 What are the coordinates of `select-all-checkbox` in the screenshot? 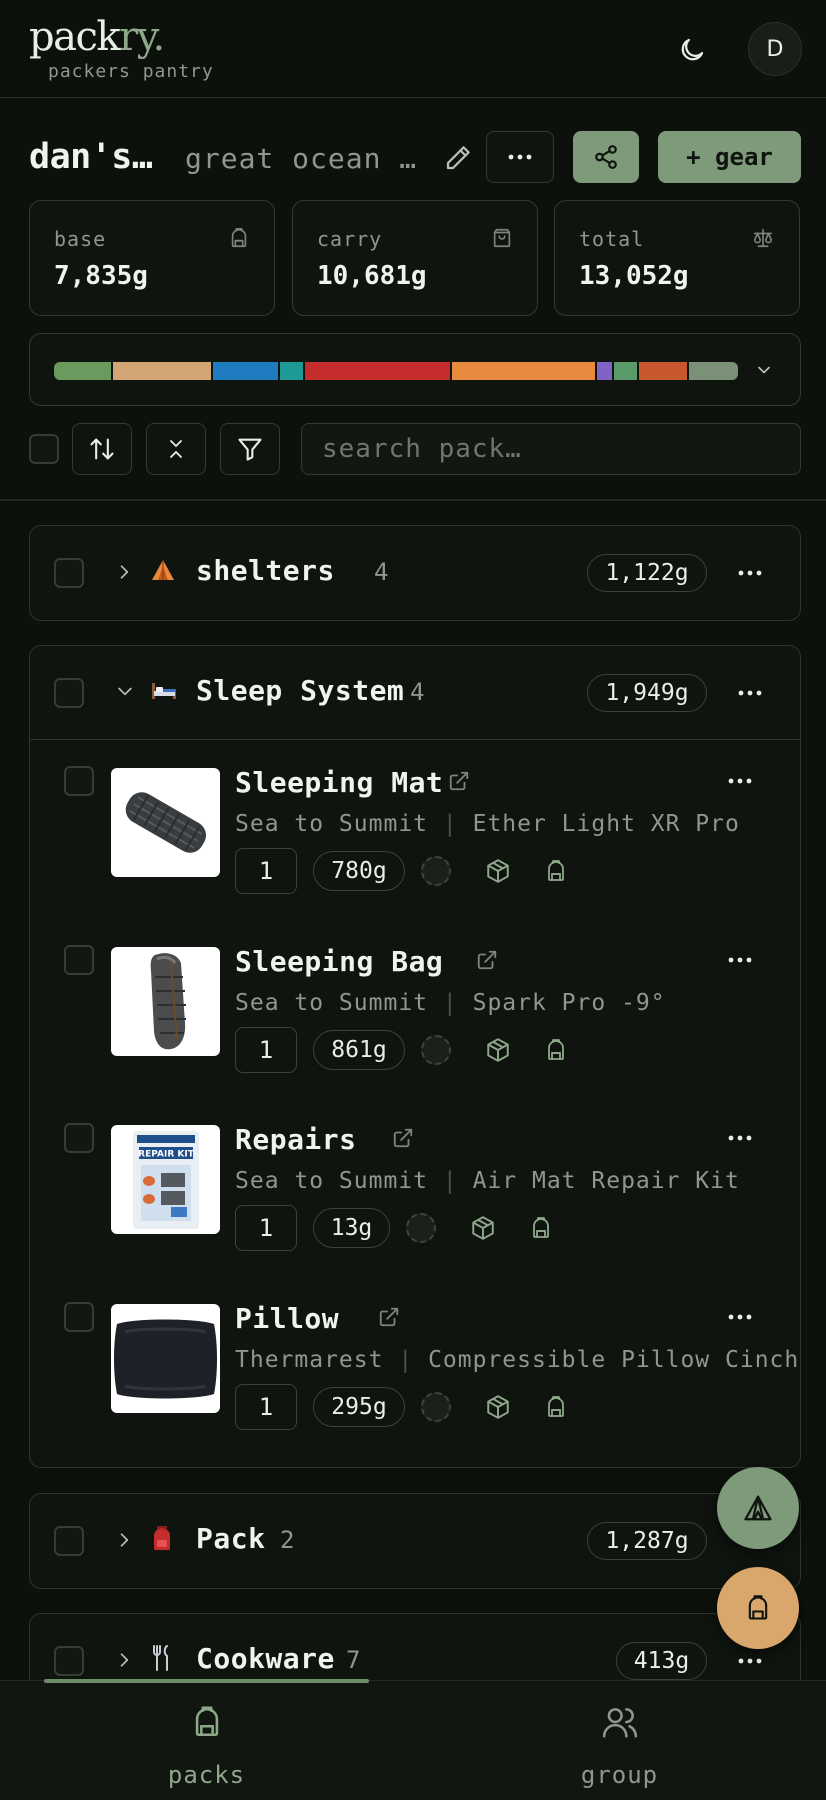 It's located at (44, 449).